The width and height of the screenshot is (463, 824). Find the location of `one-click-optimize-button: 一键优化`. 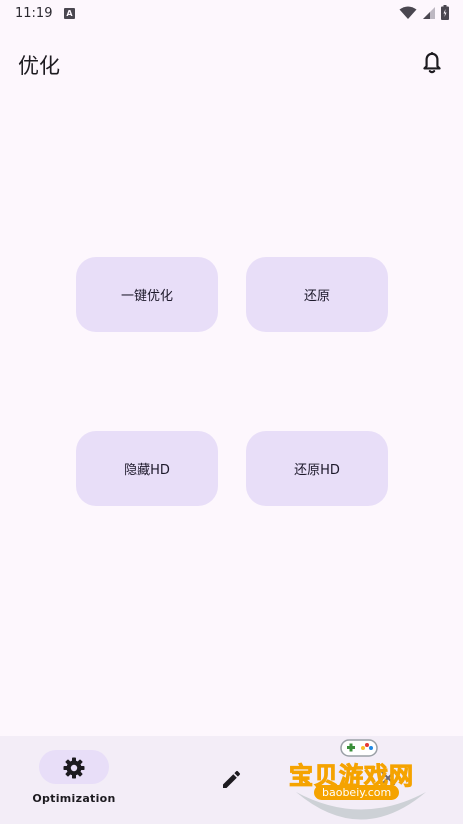

one-click-optimize-button: 一键优化 is located at coordinates (147, 294).